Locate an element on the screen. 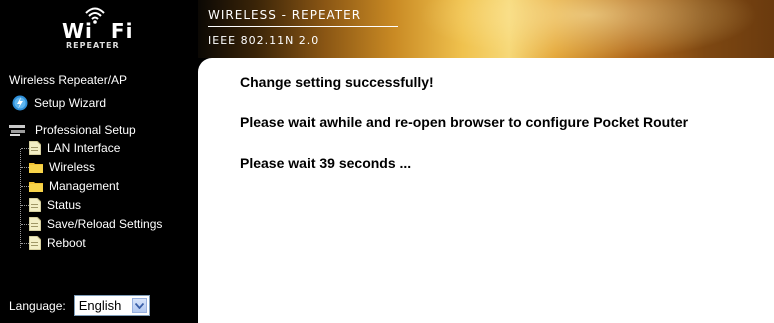 Image resolution: width=774 pixels, height=323 pixels. tree-line is located at coordinates (20, 198).